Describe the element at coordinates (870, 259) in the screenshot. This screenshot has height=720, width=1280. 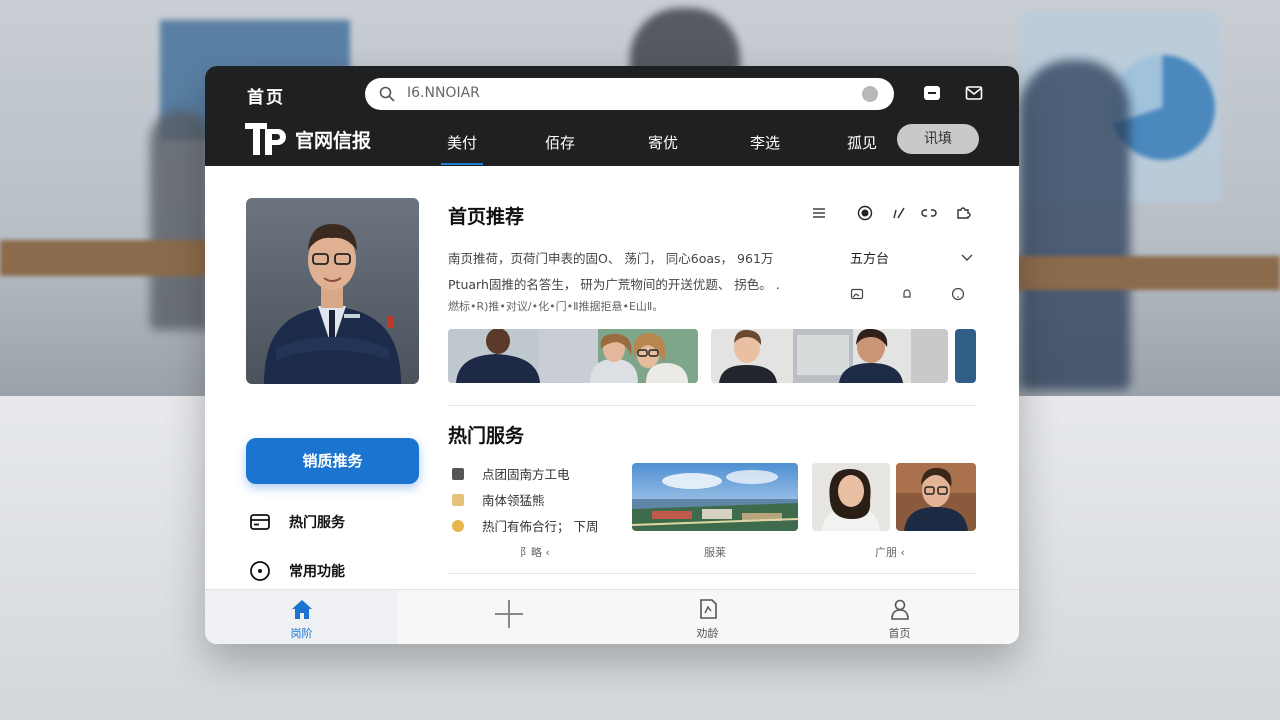
I see `region-select-value: 五方台` at that location.